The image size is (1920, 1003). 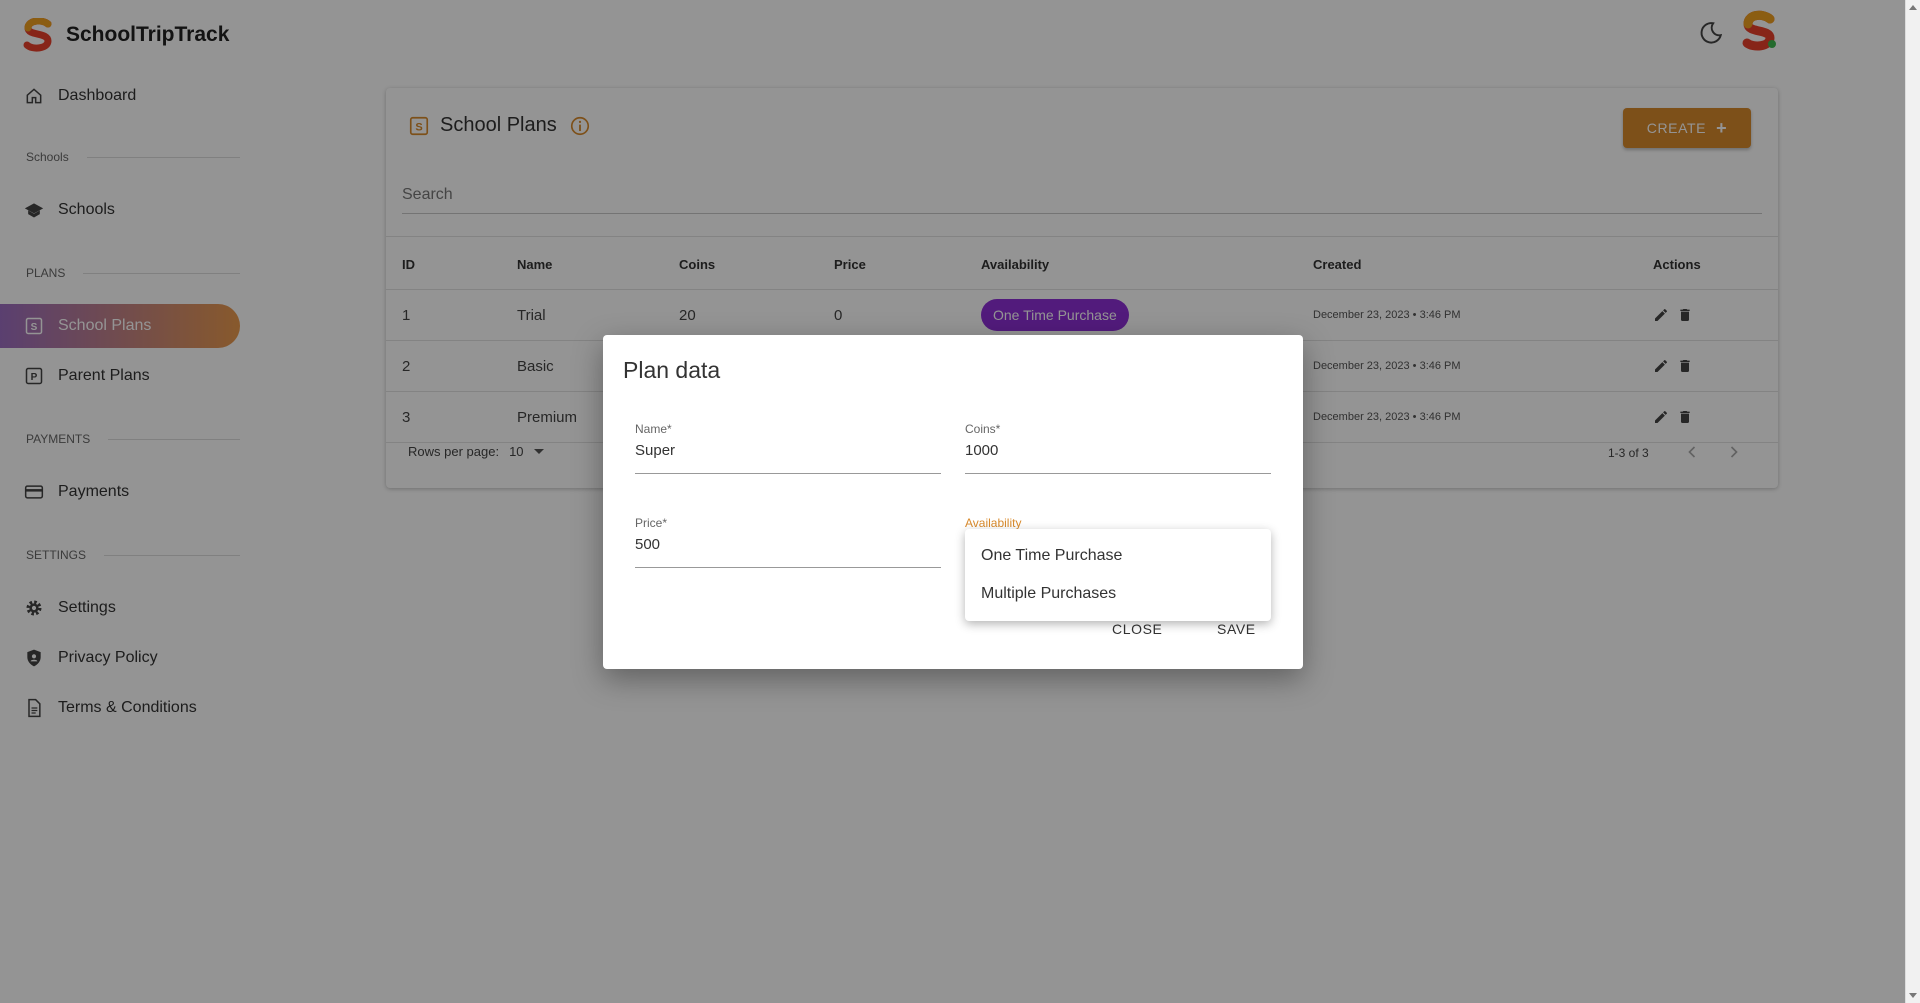 What do you see at coordinates (1118, 556) in the screenshot?
I see `menu-option-one-time-purchase: One Time Purchase` at bounding box center [1118, 556].